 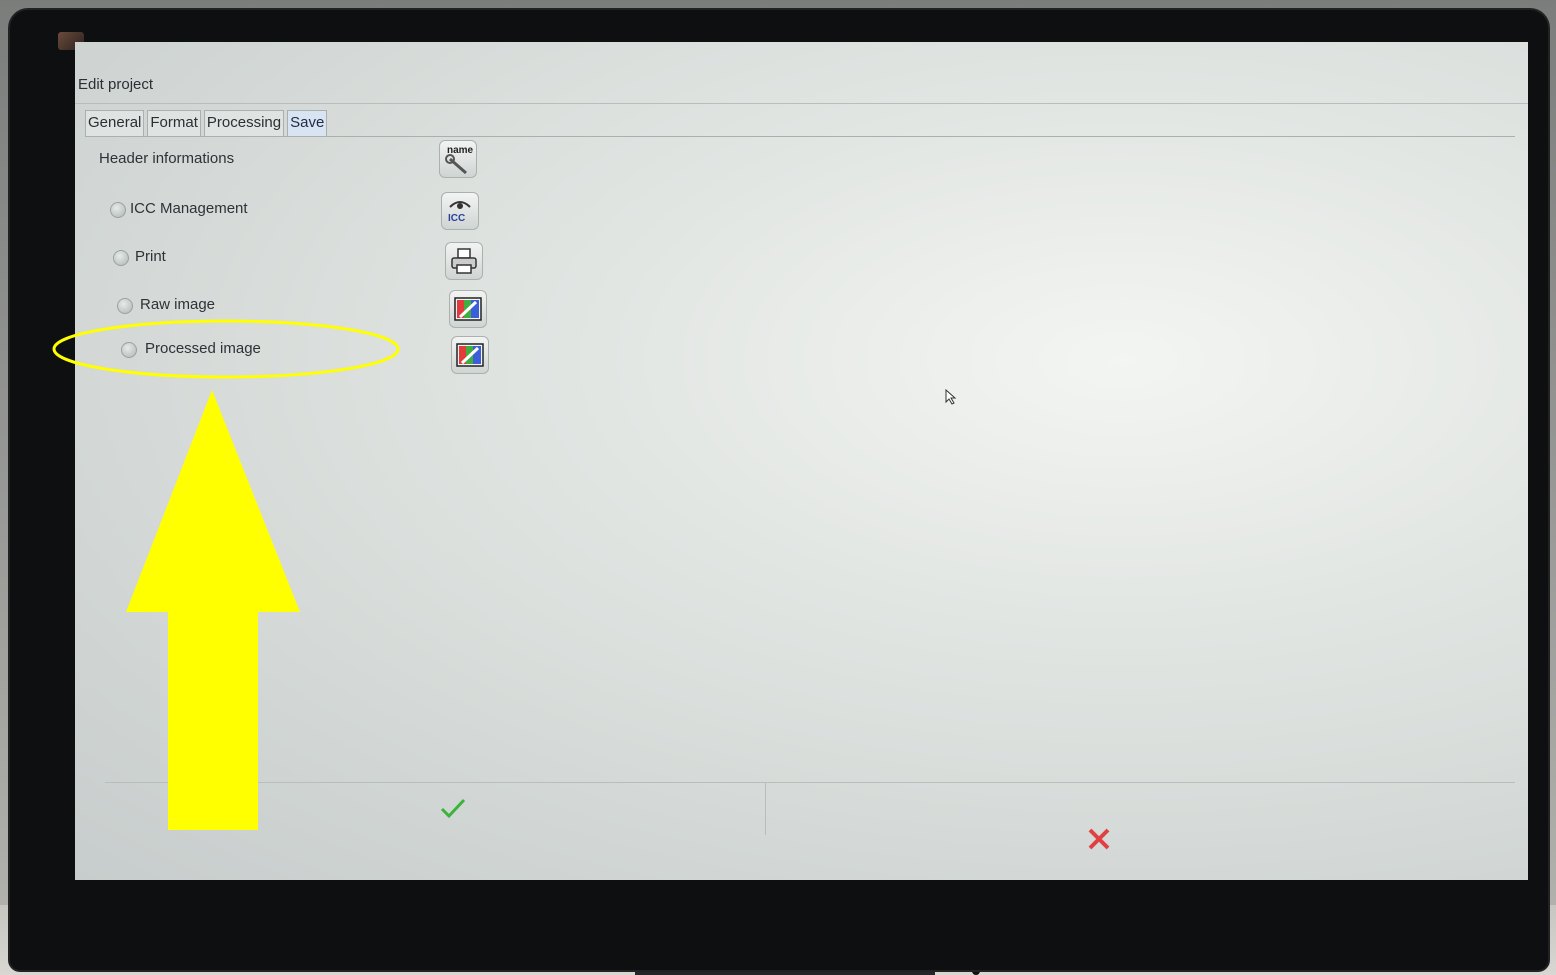 I want to click on header-info-button: name, so click(x=458, y=159).